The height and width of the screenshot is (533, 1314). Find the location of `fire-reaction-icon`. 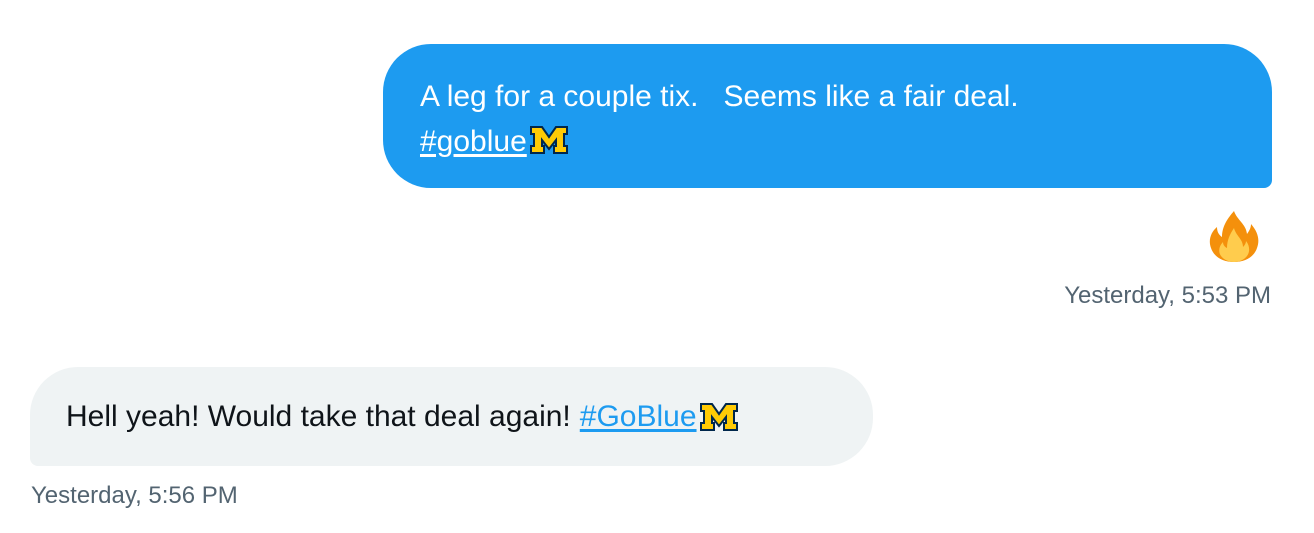

fire-reaction-icon is located at coordinates (1234, 236).